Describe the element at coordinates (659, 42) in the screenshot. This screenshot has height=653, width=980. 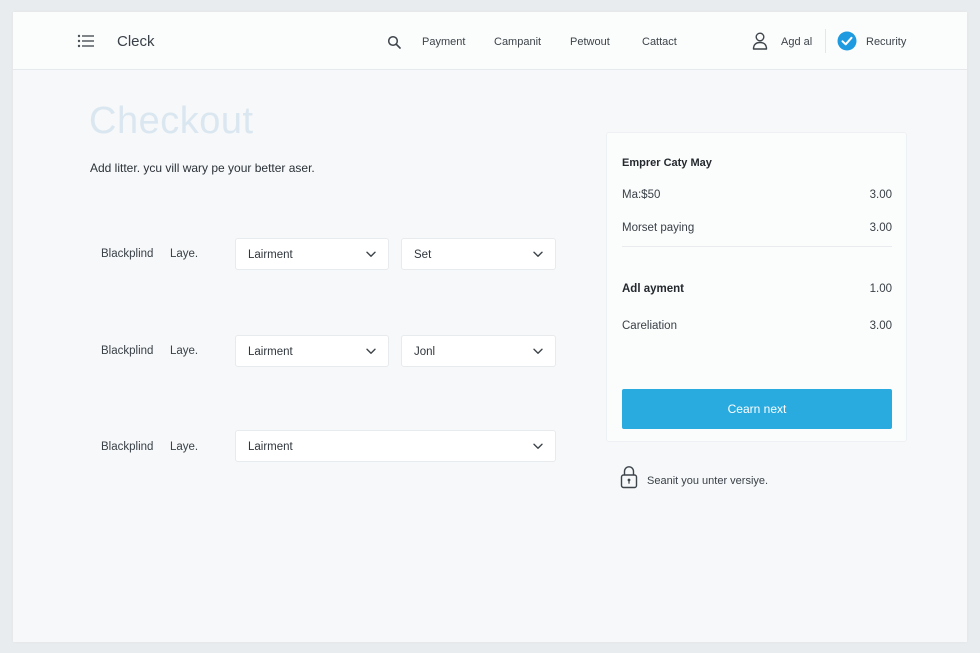
I see `nav-link-cattact: Cattact` at that location.